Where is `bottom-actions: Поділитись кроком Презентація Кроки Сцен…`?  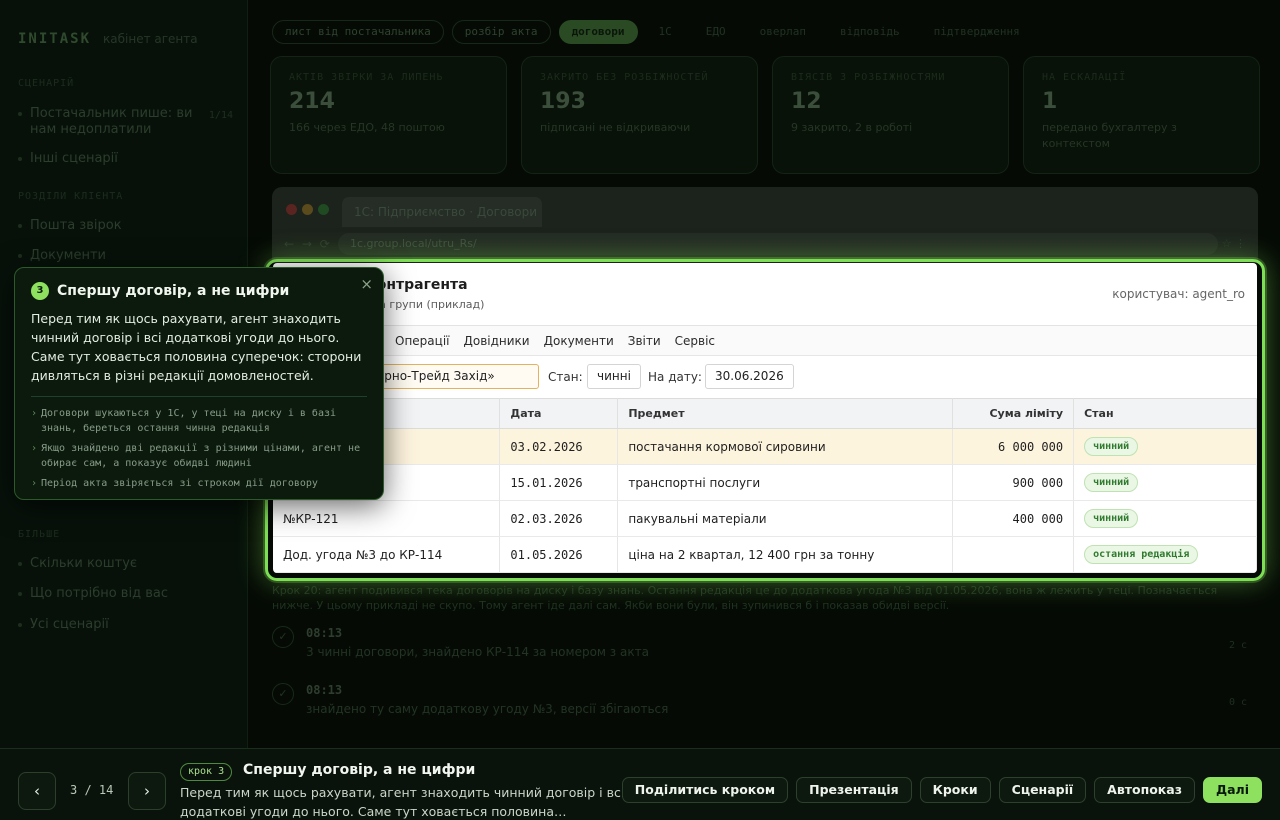
bottom-actions: Поділитись кроком Презентація Кроки Сцен… is located at coordinates (941, 790).